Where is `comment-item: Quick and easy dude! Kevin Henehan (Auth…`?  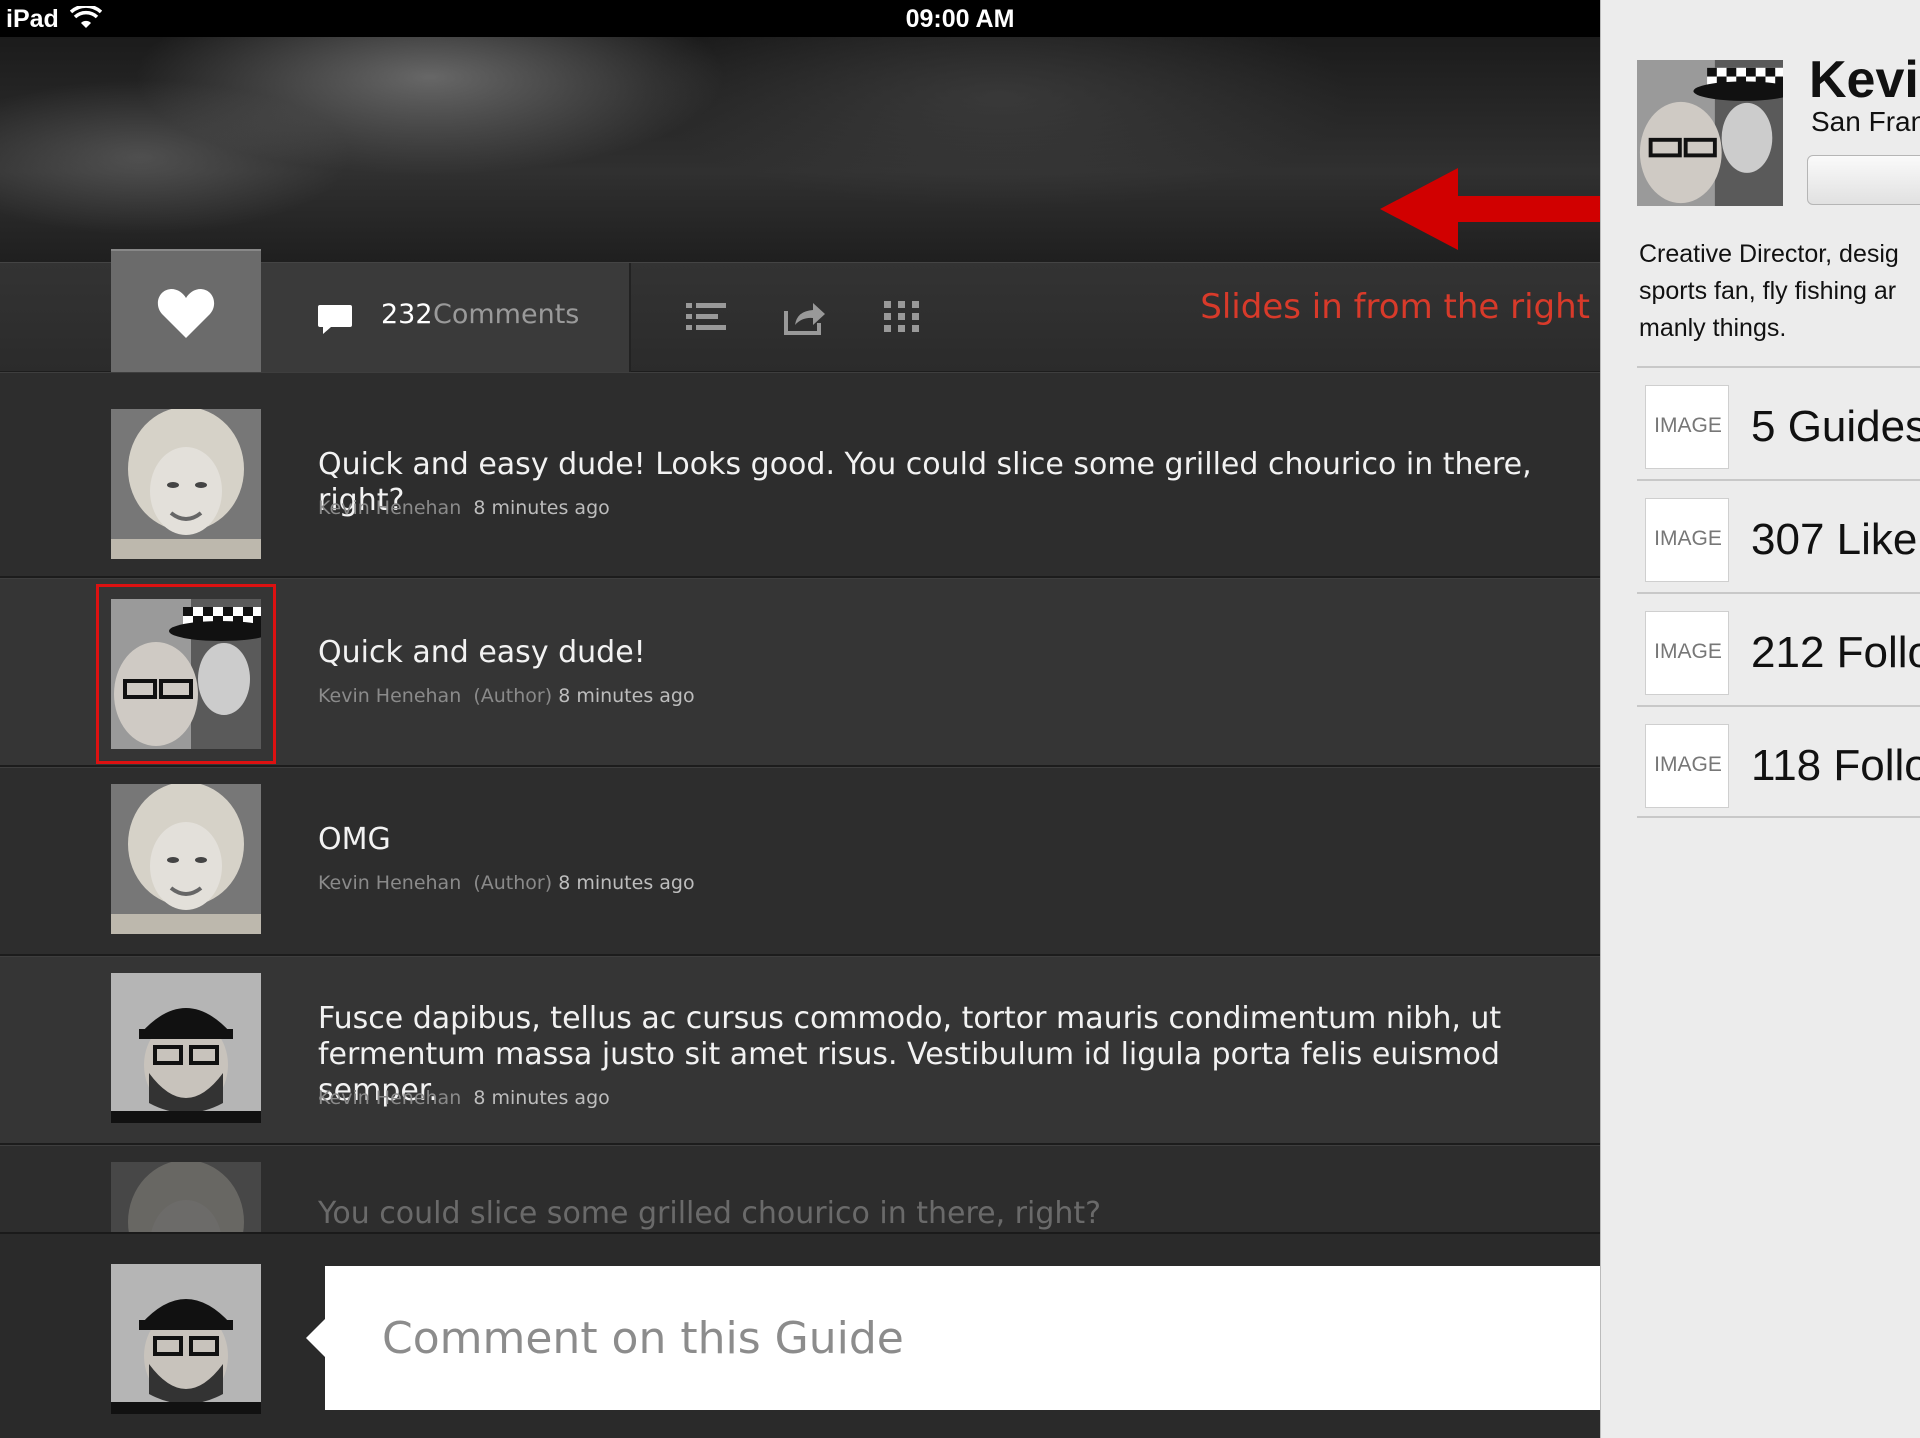
comment-item: Quick and easy dude! Kevin Henehan (Auth… is located at coordinates (800, 672).